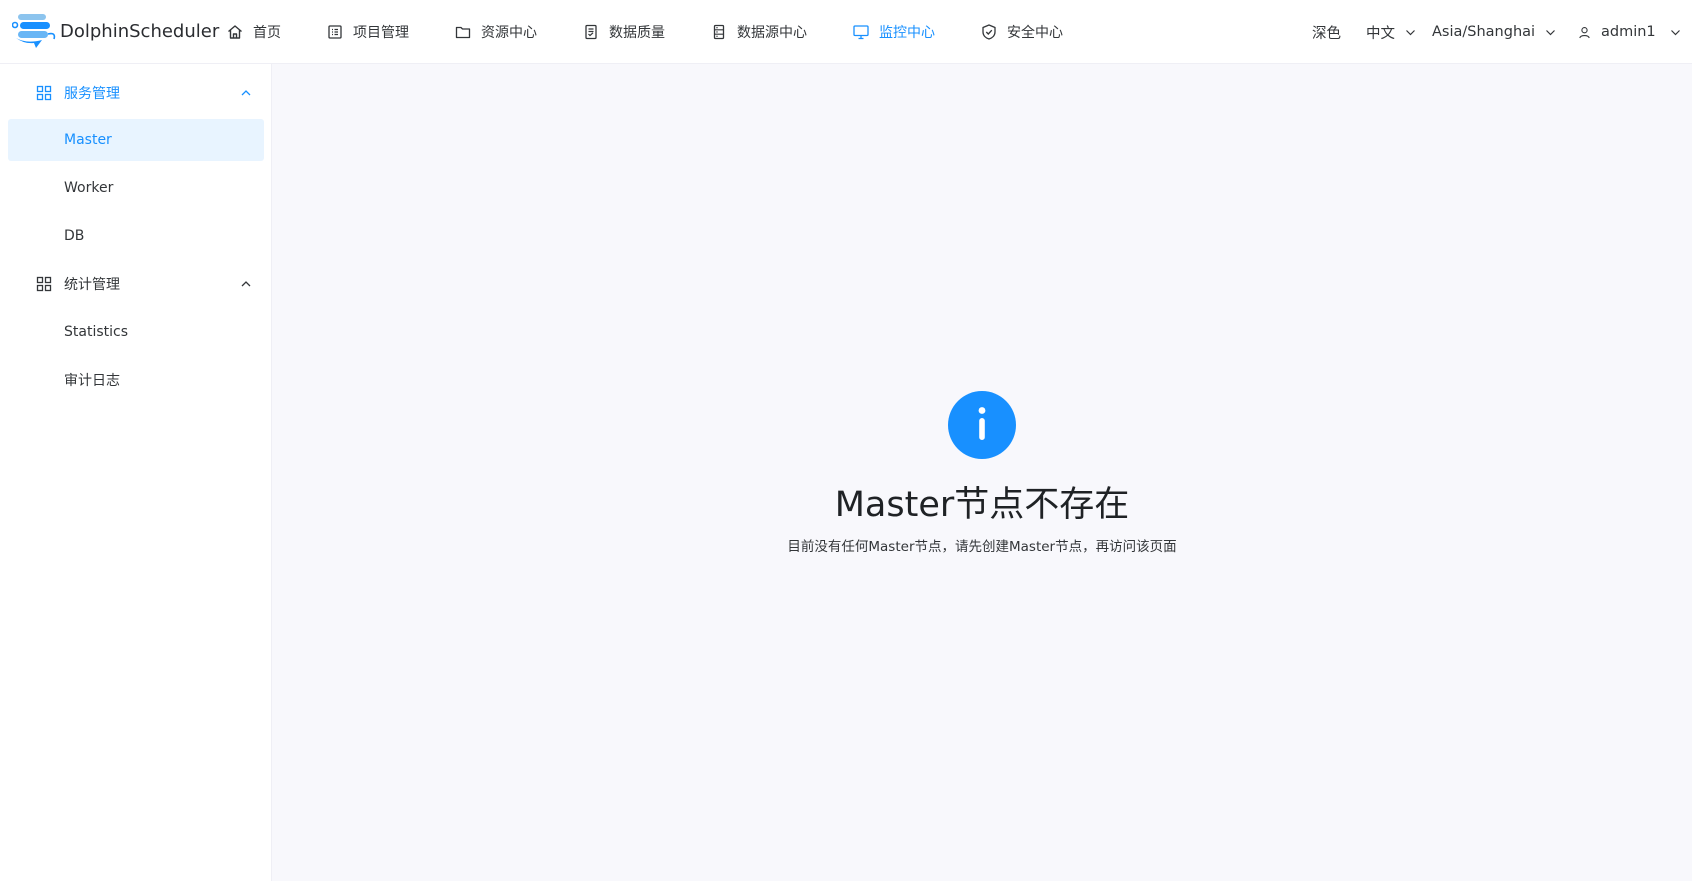 The height and width of the screenshot is (881, 1692). Describe the element at coordinates (381, 33) in the screenshot. I see `nav-project-label: 项目管理` at that location.